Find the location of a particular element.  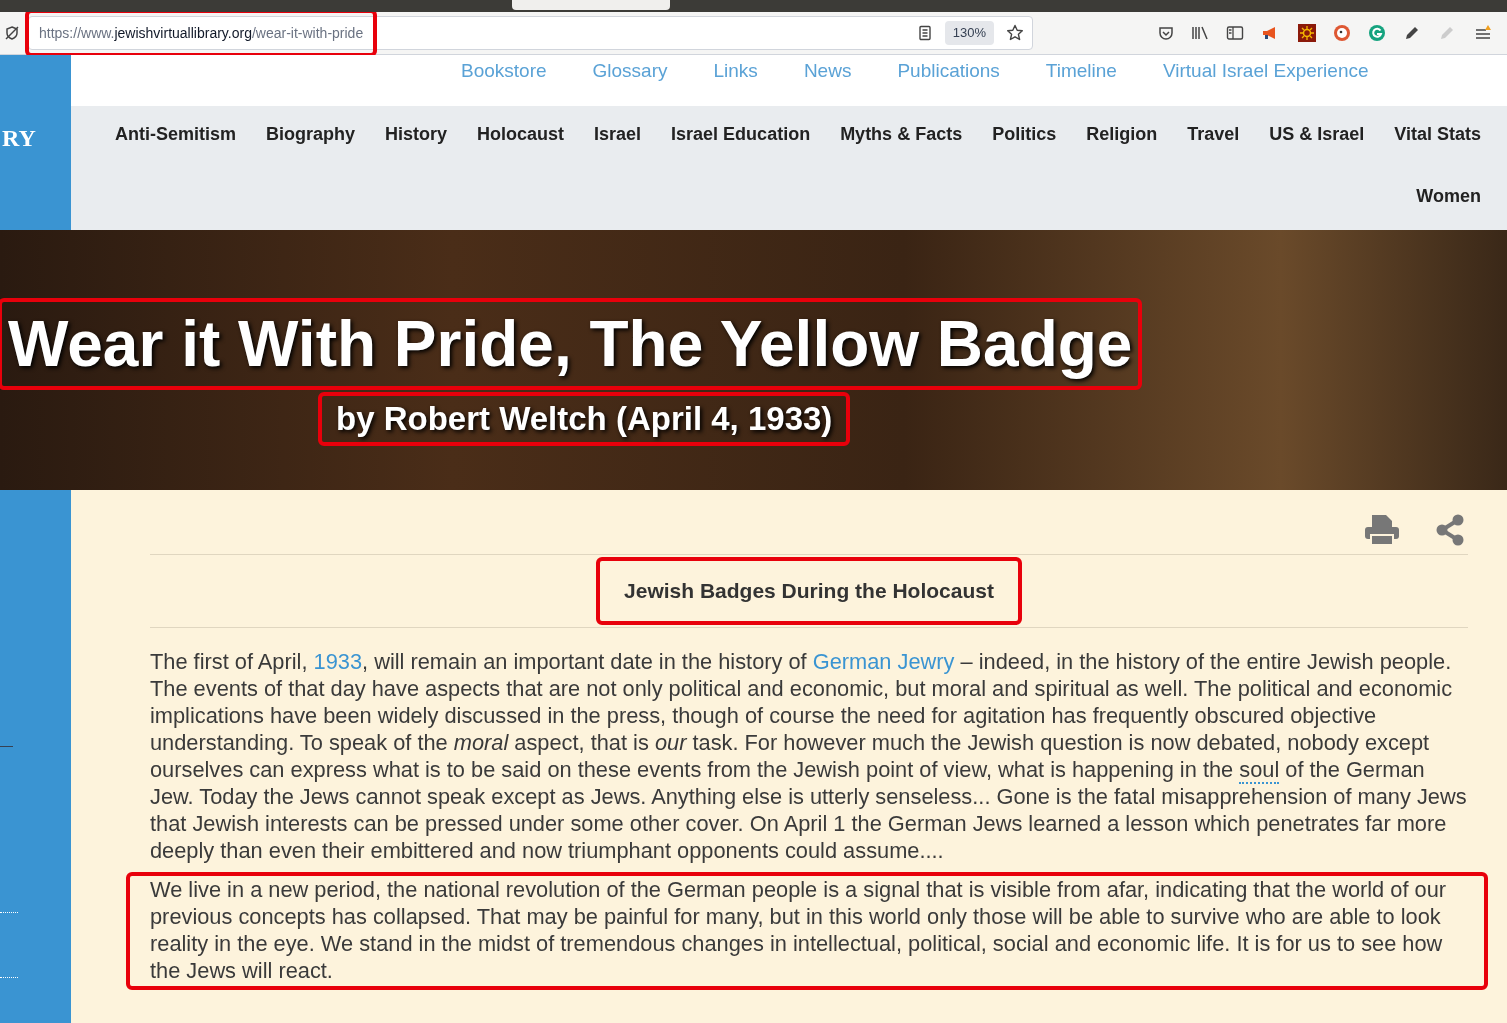

nav-link: Biography is located at coordinates (310, 134).